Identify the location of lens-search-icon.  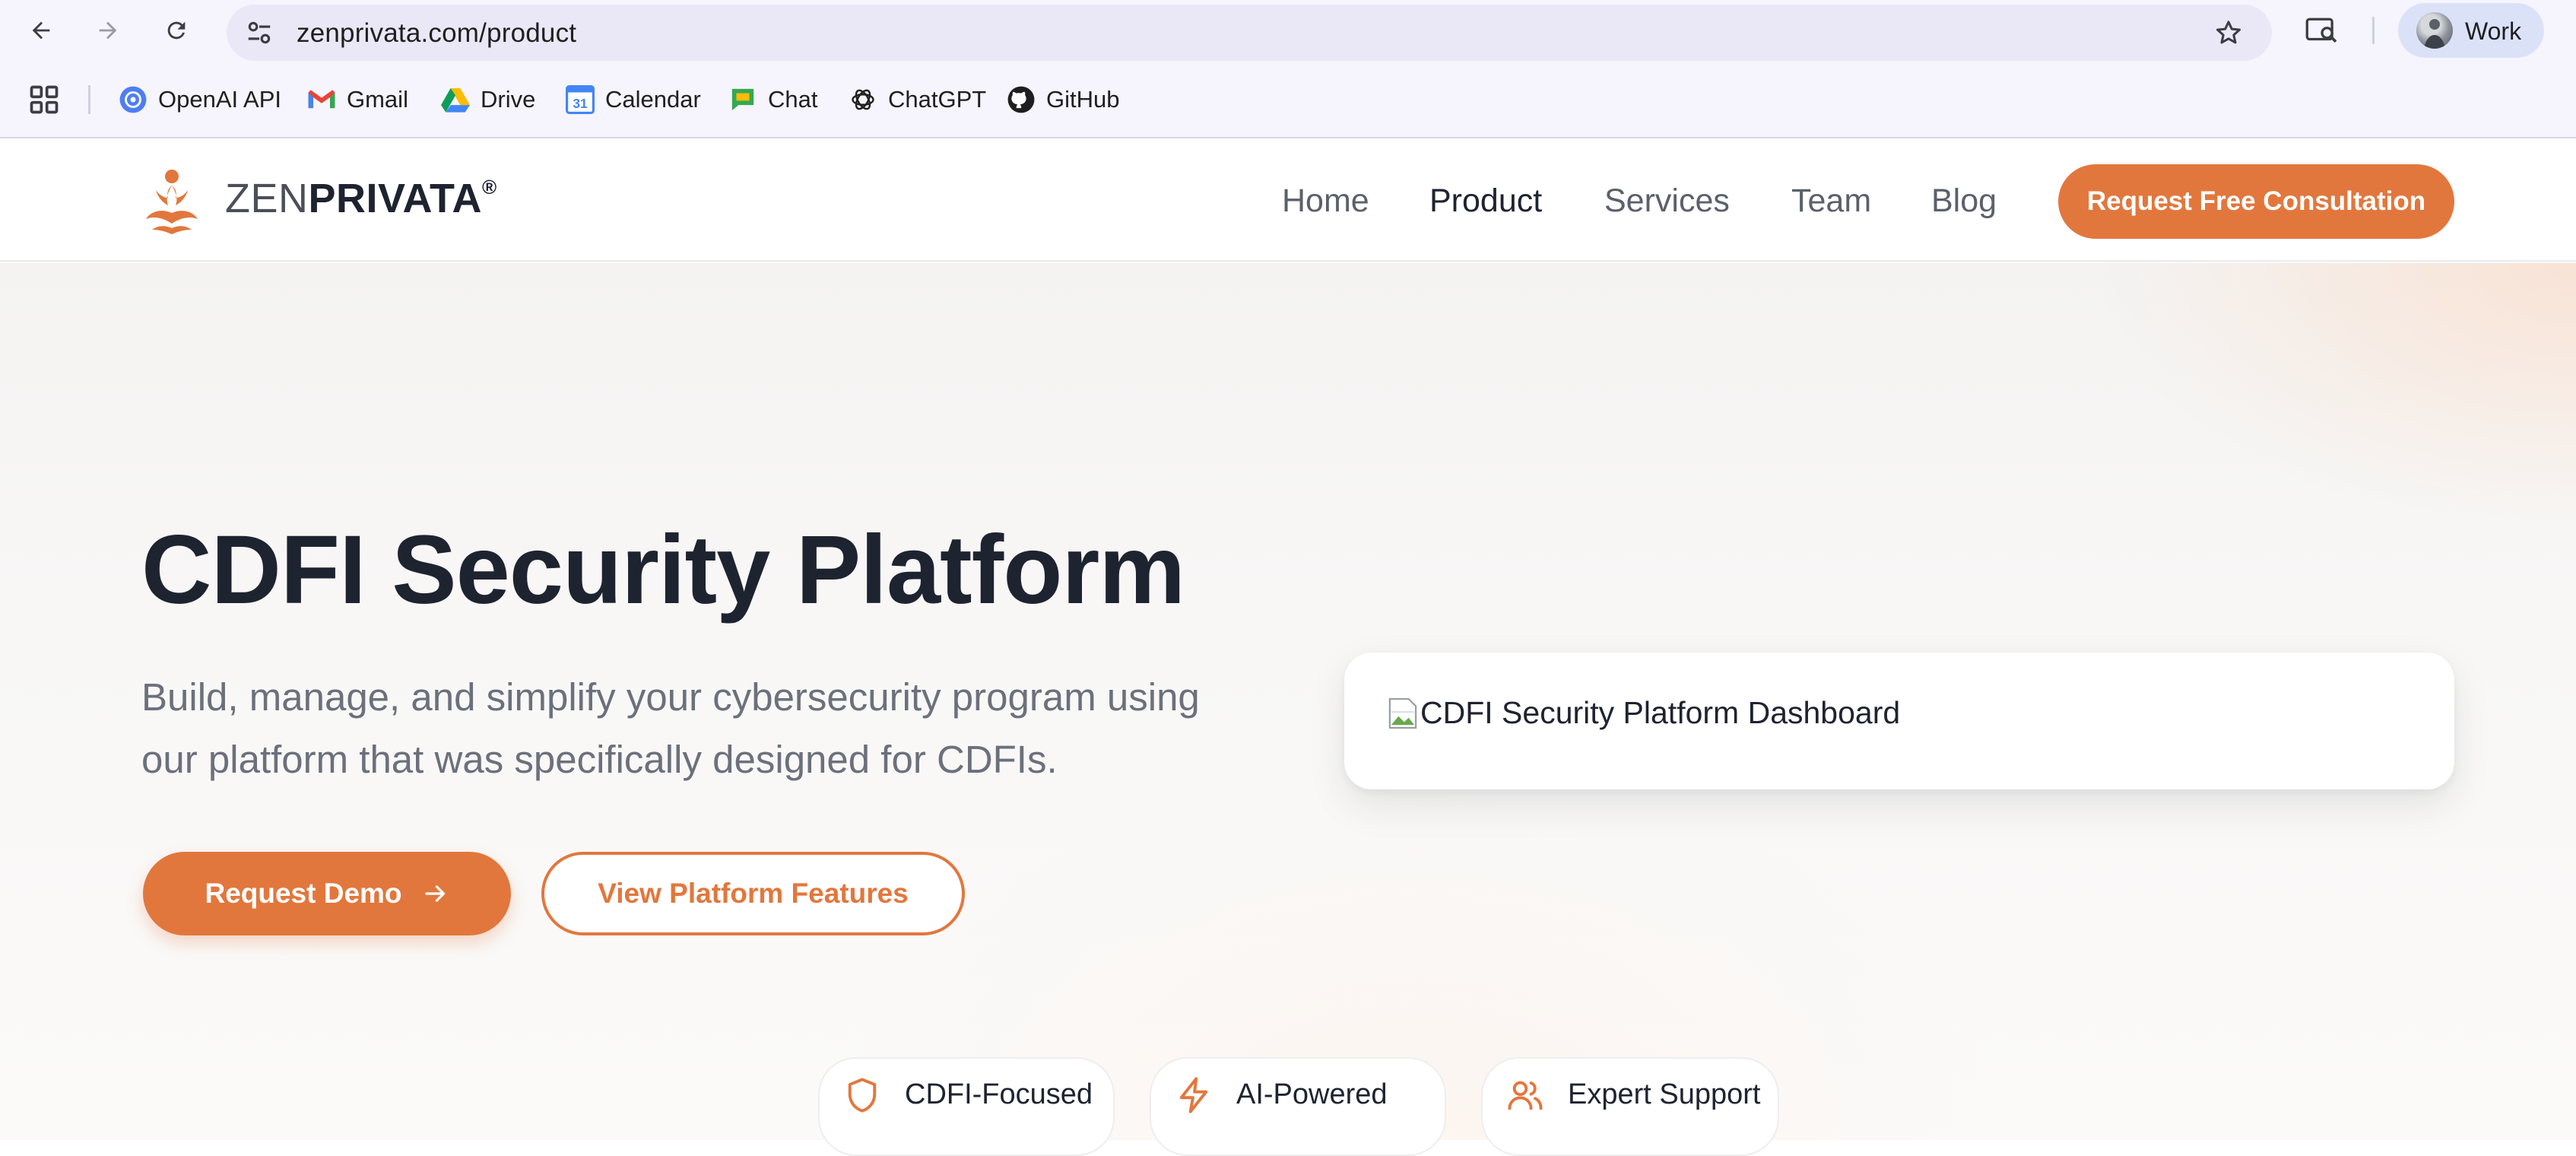
(2321, 30).